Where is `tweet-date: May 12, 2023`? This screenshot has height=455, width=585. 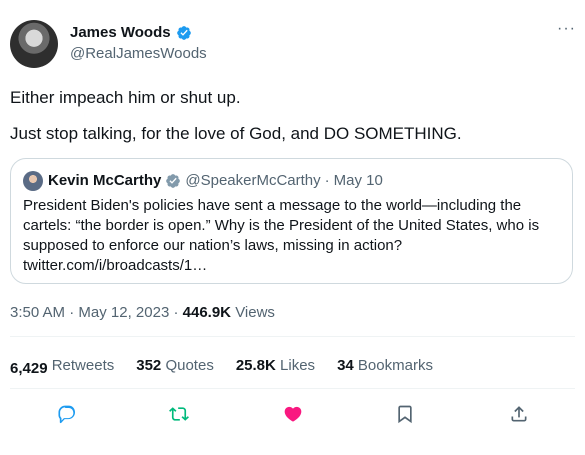
tweet-date: May 12, 2023 is located at coordinates (123, 312).